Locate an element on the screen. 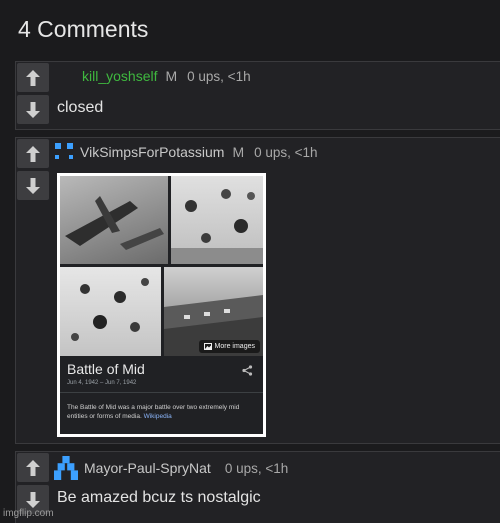  comment-header: VikSimpsForPotassium M 0 ups, <1h is located at coordinates (186, 152).